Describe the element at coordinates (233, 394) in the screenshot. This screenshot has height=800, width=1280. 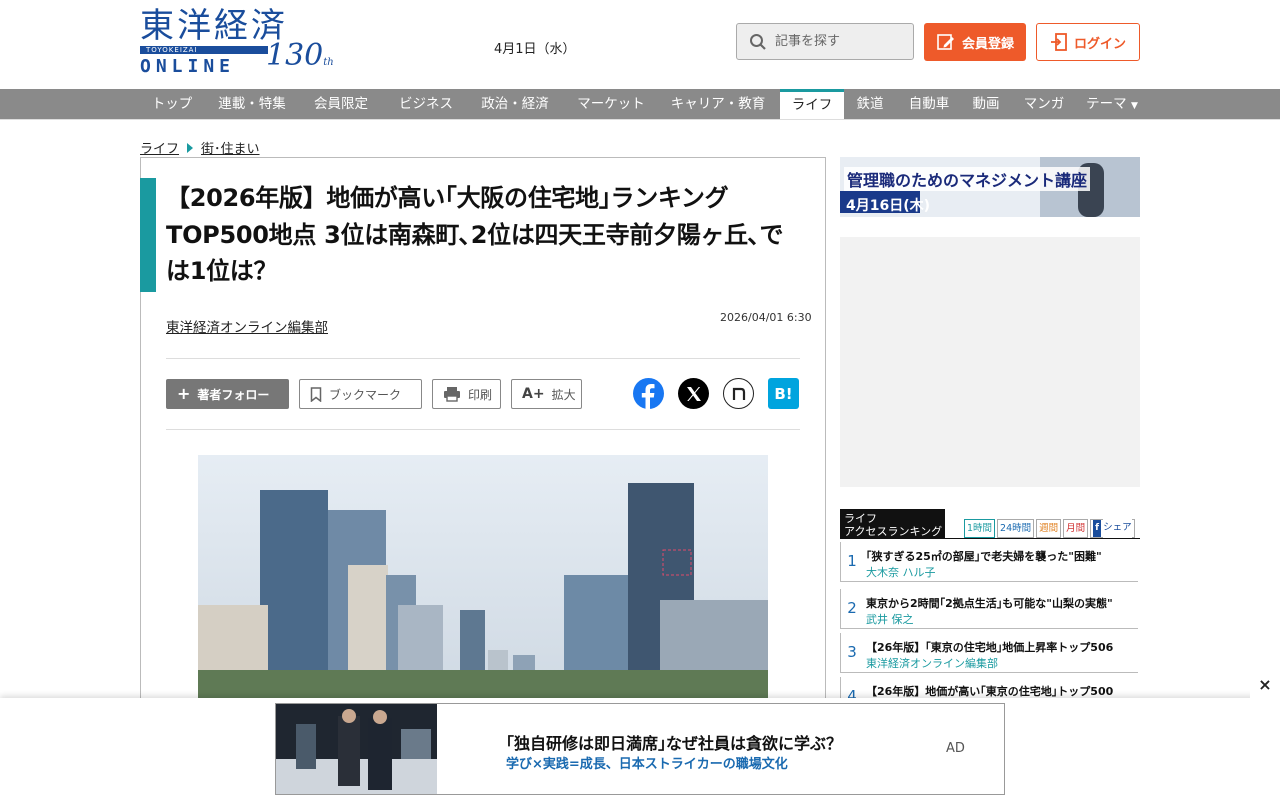
I see `follow-label: 著者フォロー` at that location.